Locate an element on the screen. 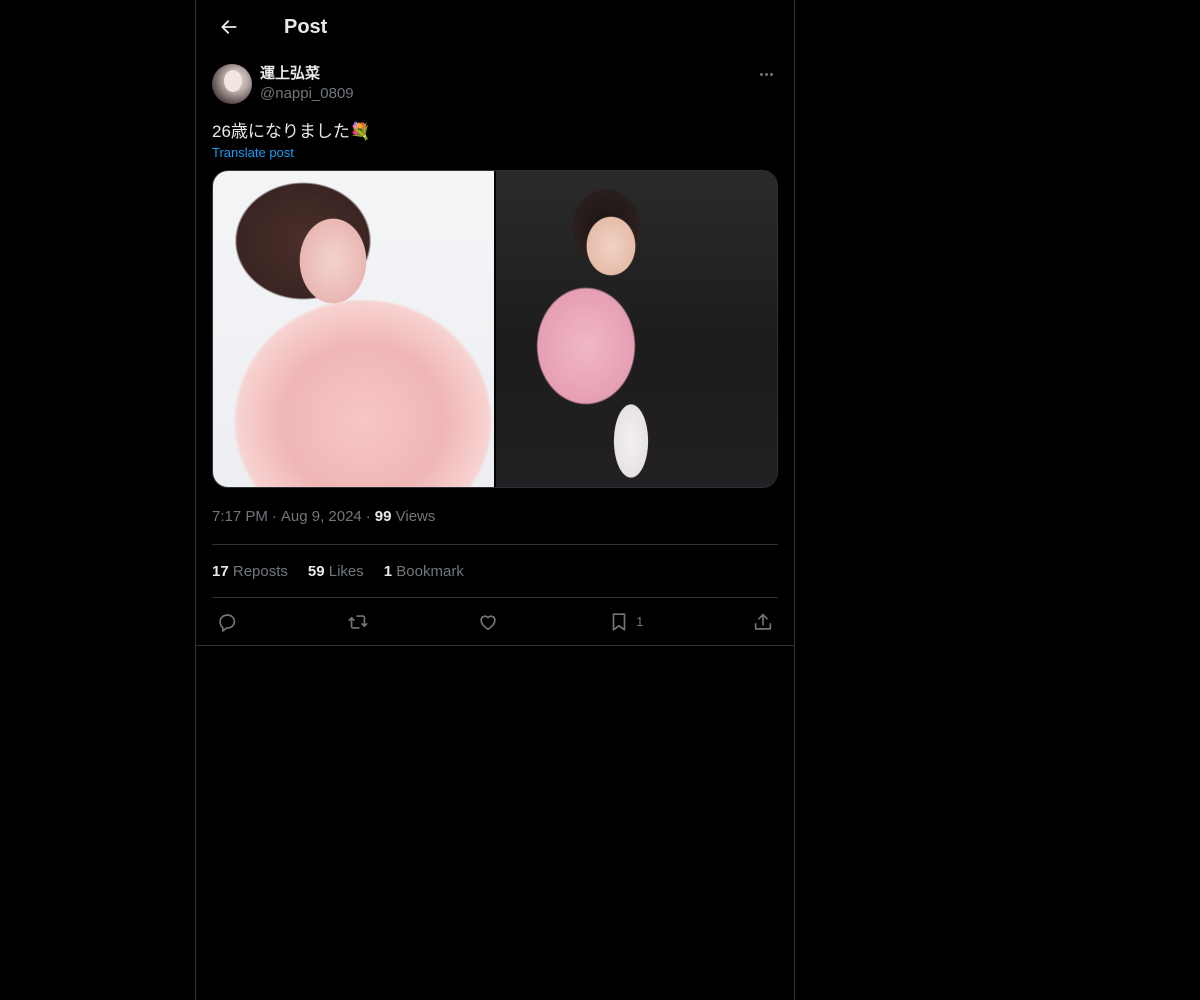 The height and width of the screenshot is (1000, 1200). reposts-count: 17 is located at coordinates (220, 571).